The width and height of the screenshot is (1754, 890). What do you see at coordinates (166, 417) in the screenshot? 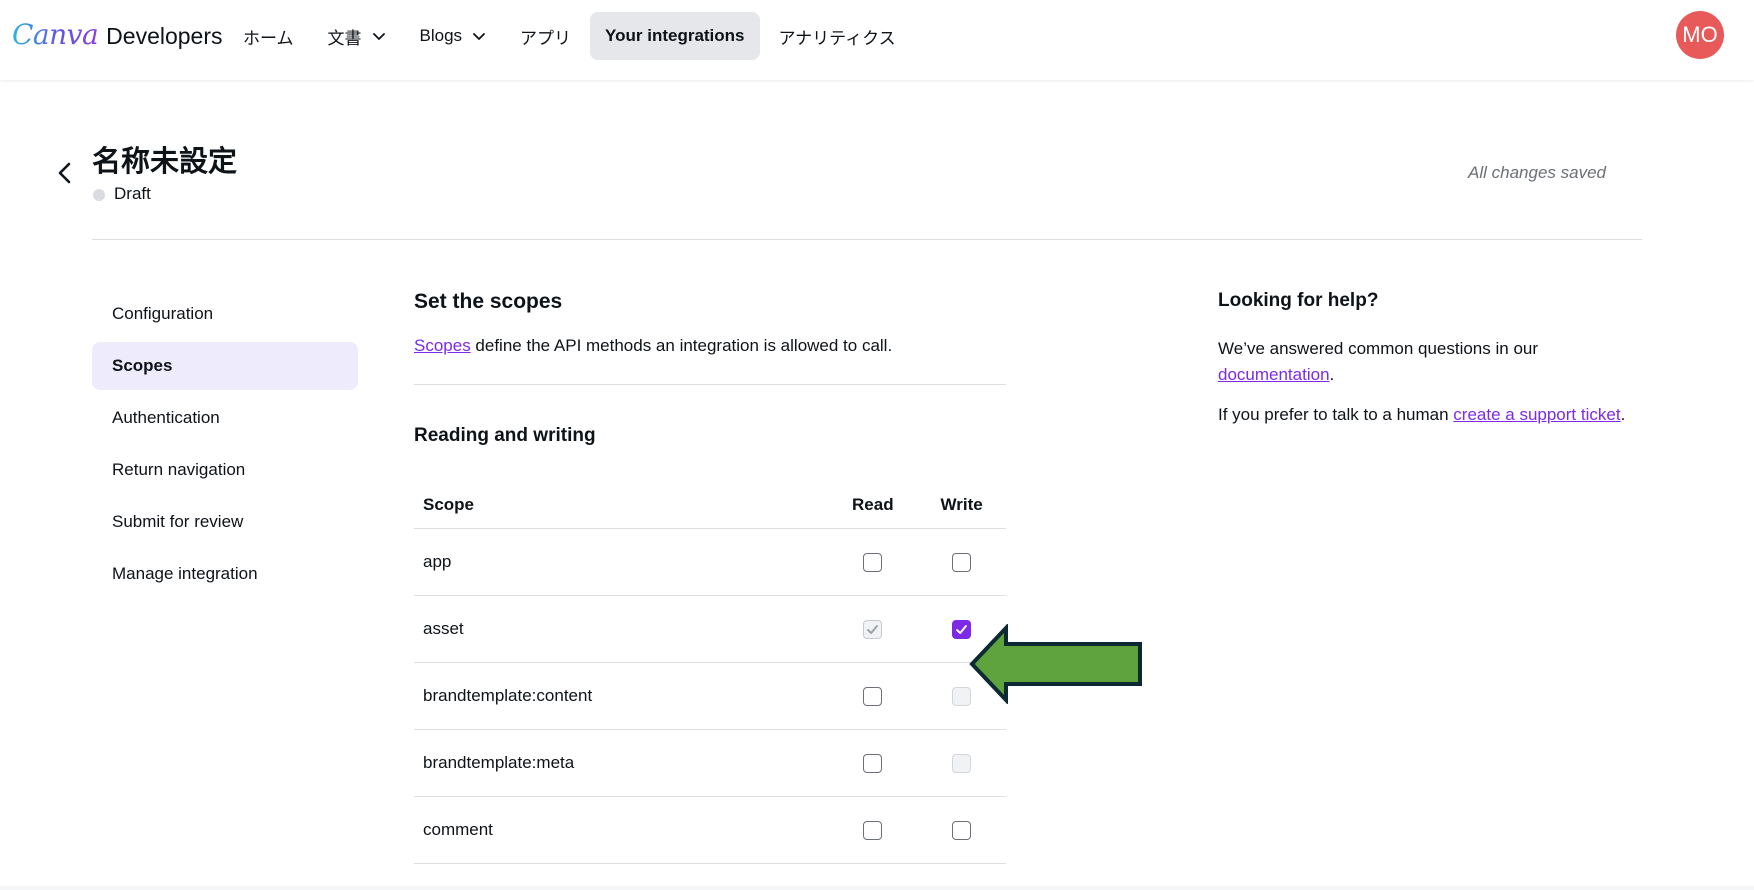
I see `sidebar-item-label: Authentication` at bounding box center [166, 417].